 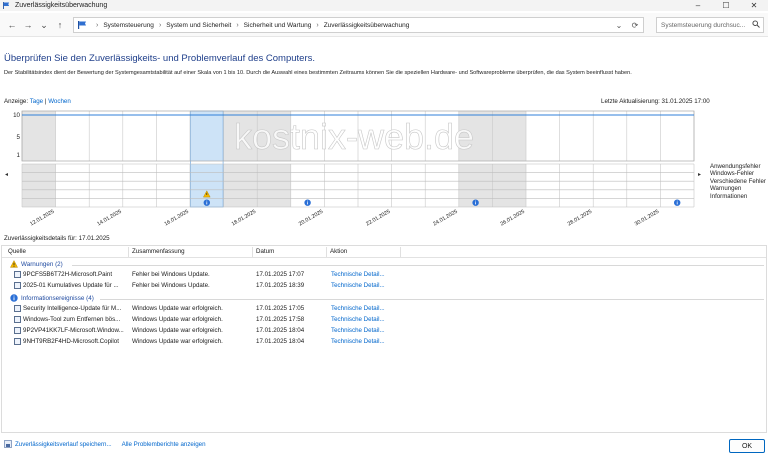 What do you see at coordinates (109, 218) in the screenshot?
I see `x-tick-label: 14.01.2025` at bounding box center [109, 218].